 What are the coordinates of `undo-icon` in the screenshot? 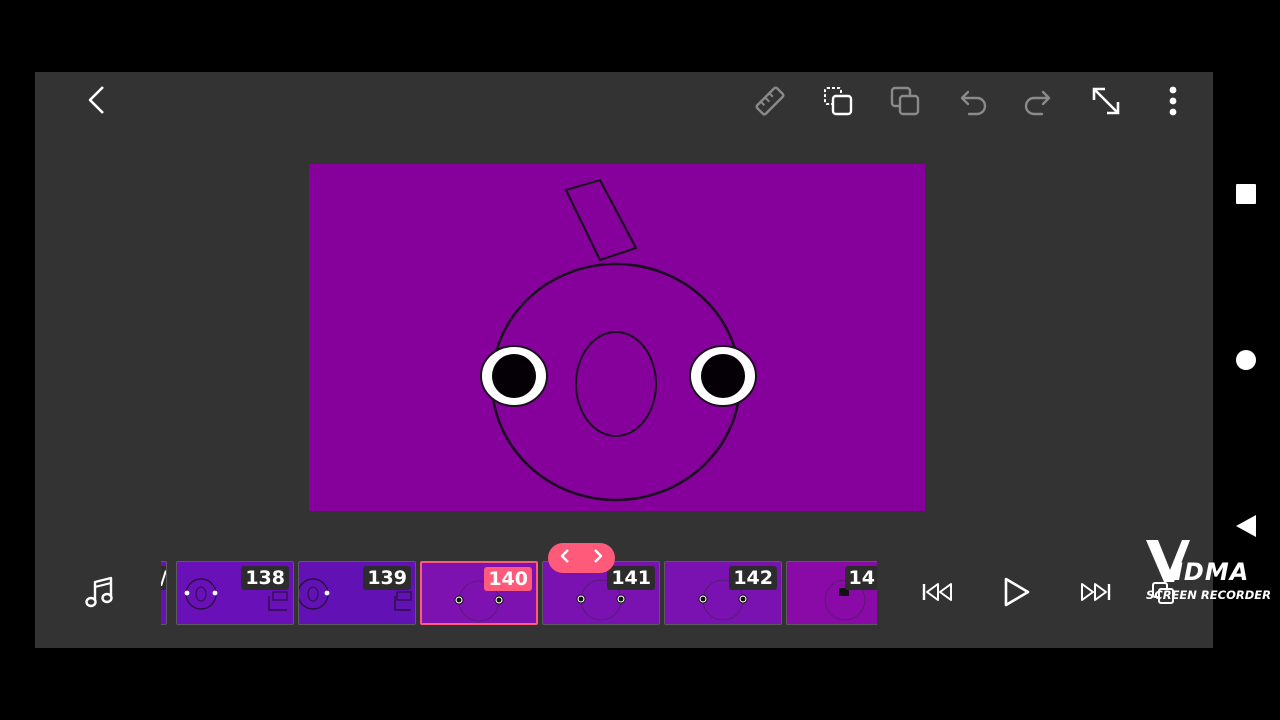 It's located at (972, 101).